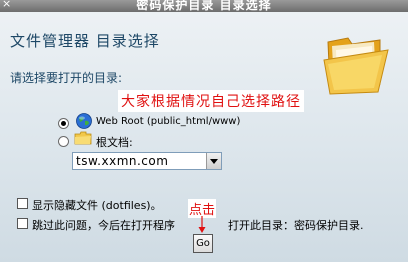  I want to click on skip-question-checkbox, so click(22, 223).